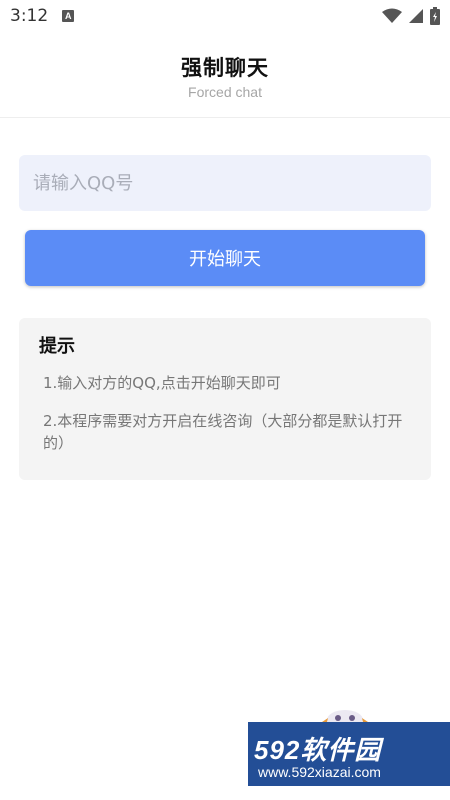 The width and height of the screenshot is (450, 800). I want to click on qq-number-input, so click(225, 183).